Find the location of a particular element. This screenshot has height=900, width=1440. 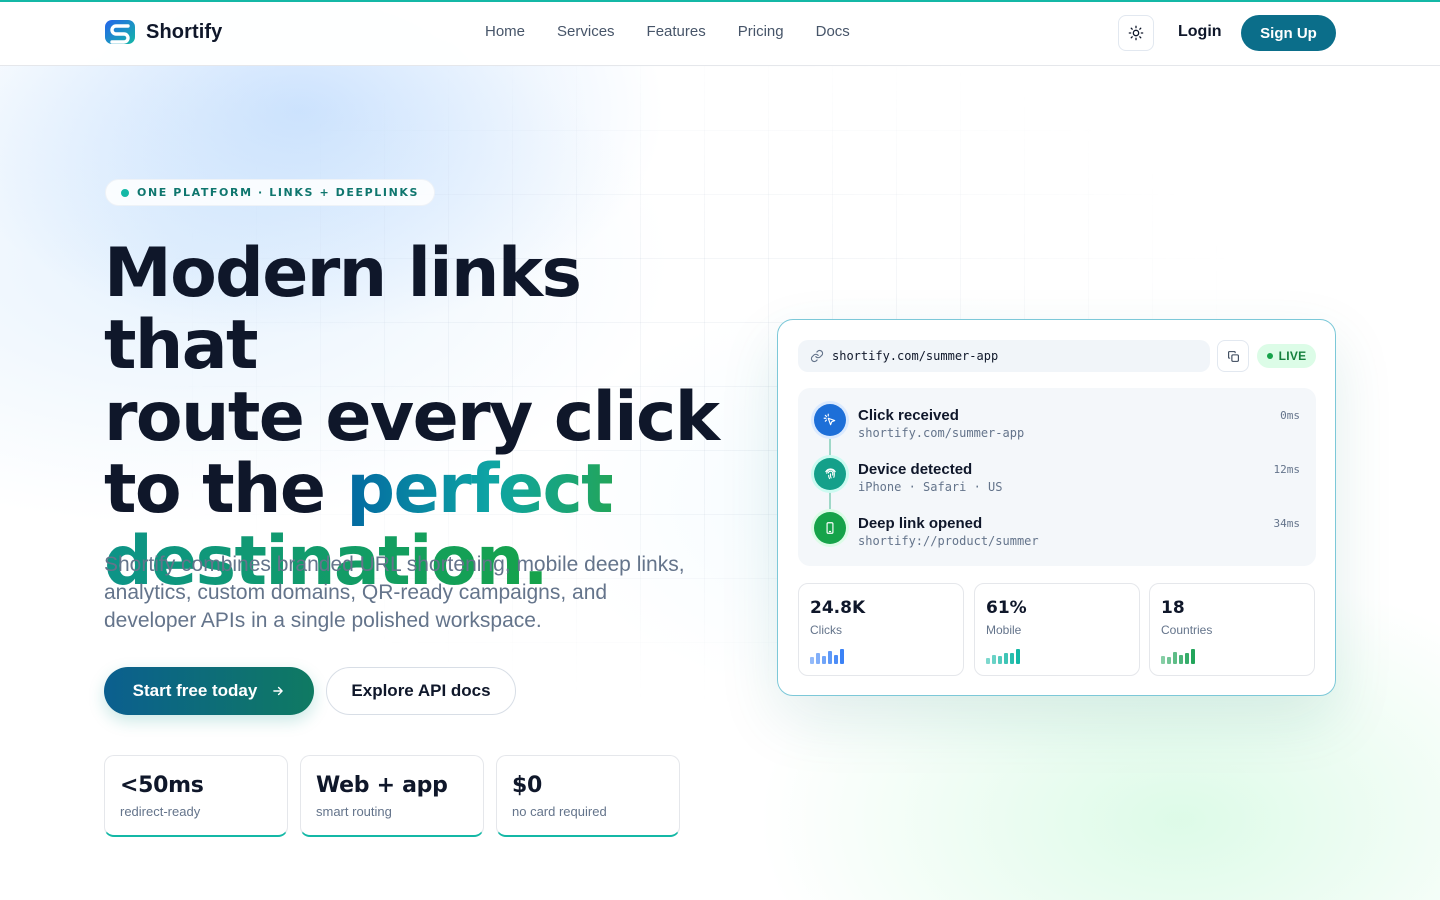

stat-card-latency: <50ms redirect-ready is located at coordinates (196, 796).